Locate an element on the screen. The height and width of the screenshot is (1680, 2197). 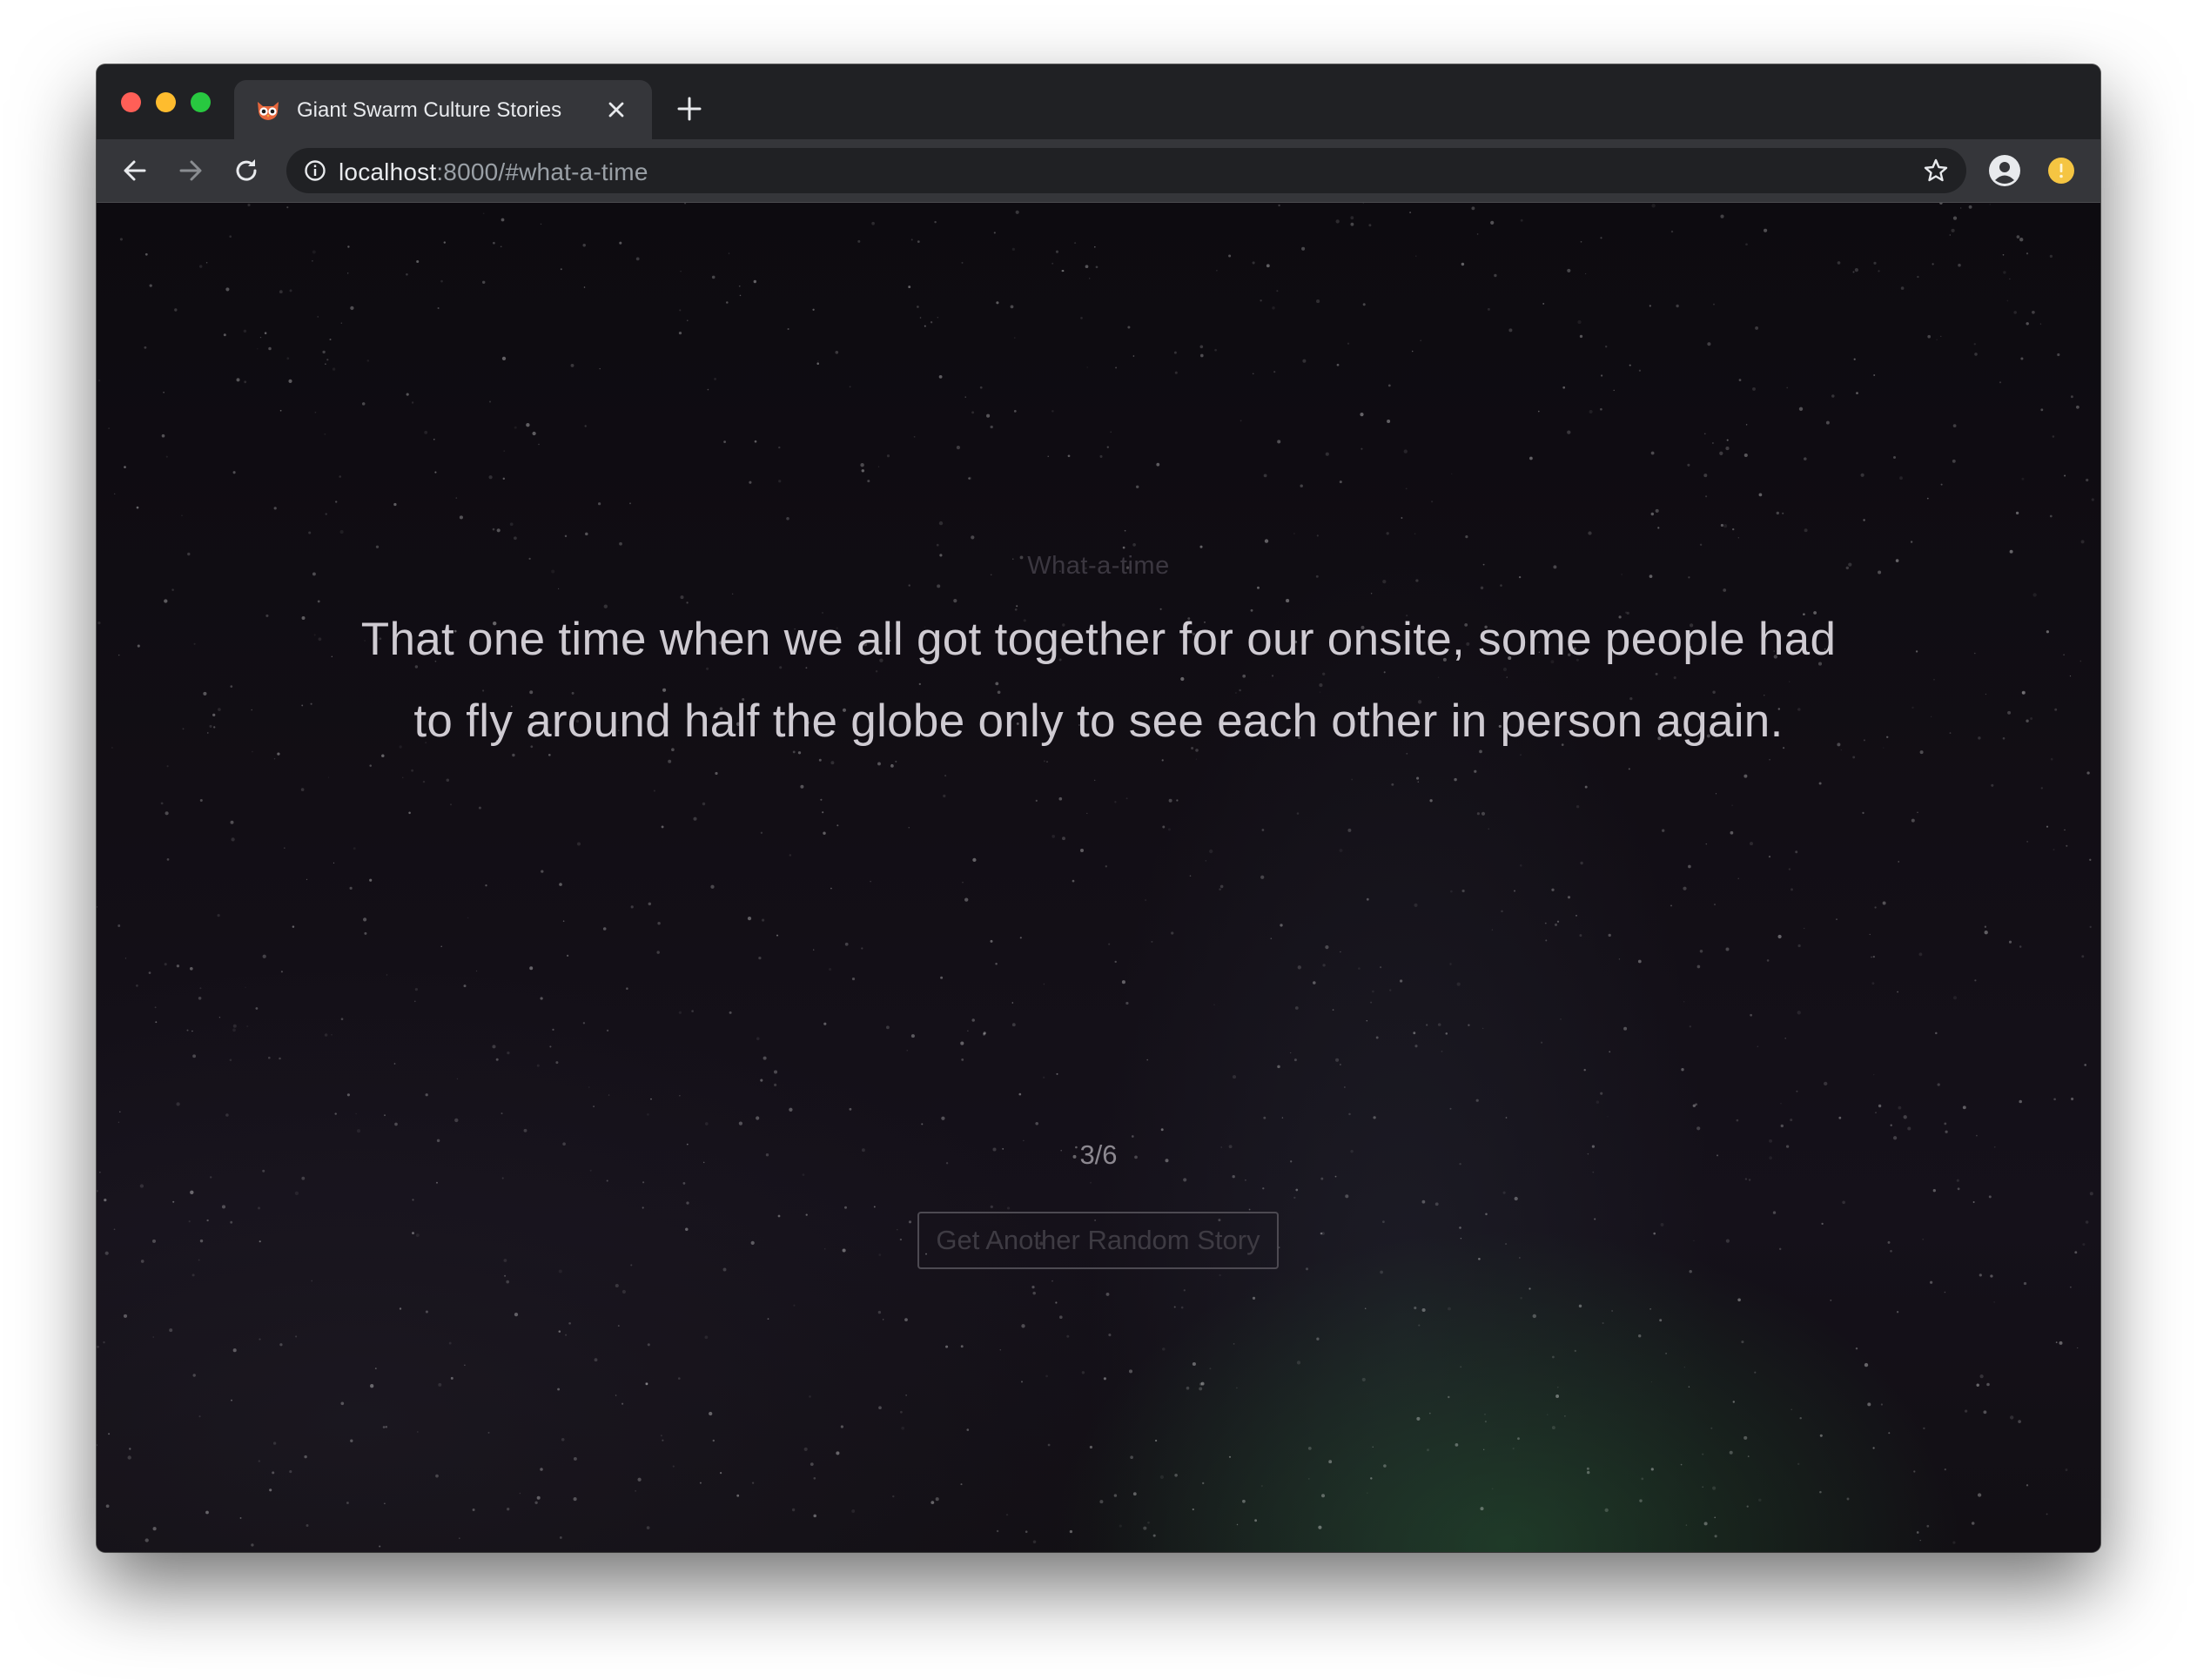
owl-icon is located at coordinates (268, 111).